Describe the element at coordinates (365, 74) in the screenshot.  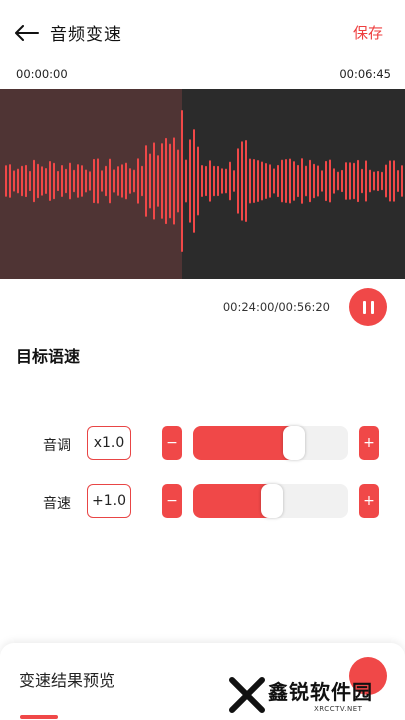
I see `timeline-end-time: 00:06:45` at that location.